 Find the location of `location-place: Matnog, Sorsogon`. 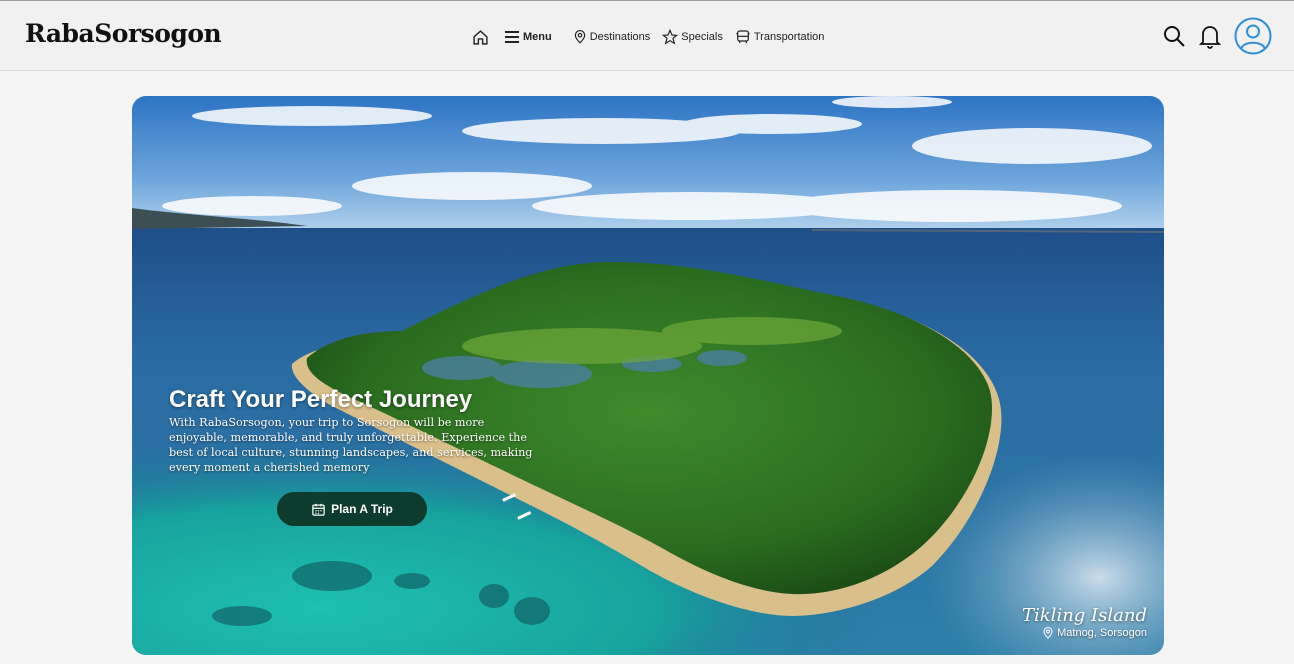

location-place: Matnog, Sorsogon is located at coordinates (1094, 633).